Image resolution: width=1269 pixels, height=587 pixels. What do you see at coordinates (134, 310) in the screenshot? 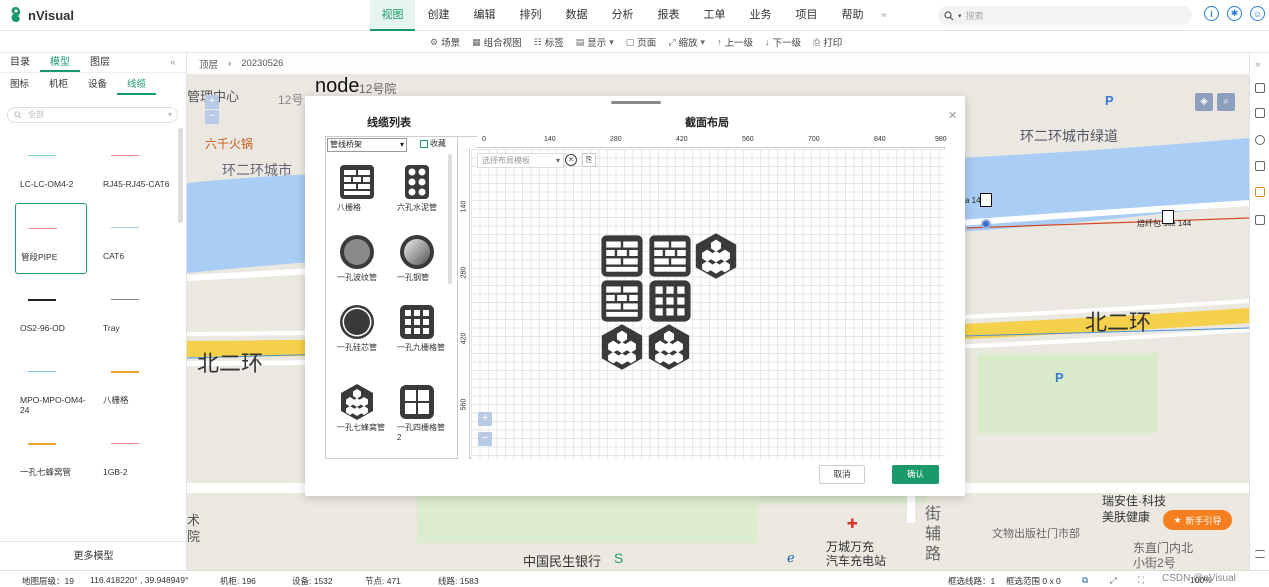
I see `model-item: Tray` at bounding box center [134, 310].